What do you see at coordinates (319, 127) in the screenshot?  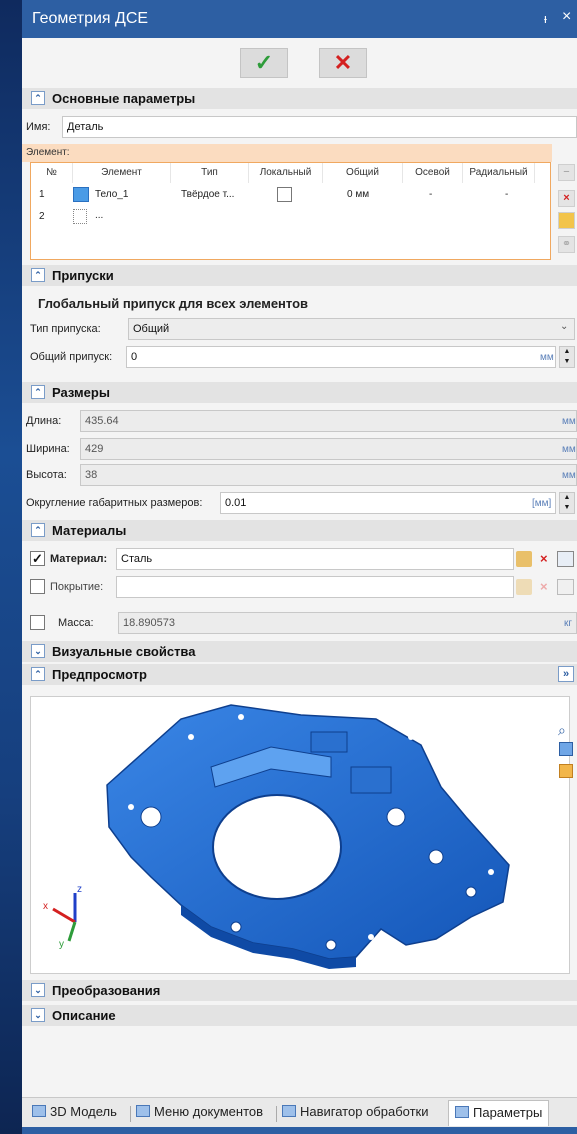 I see `name-input: Деталь` at bounding box center [319, 127].